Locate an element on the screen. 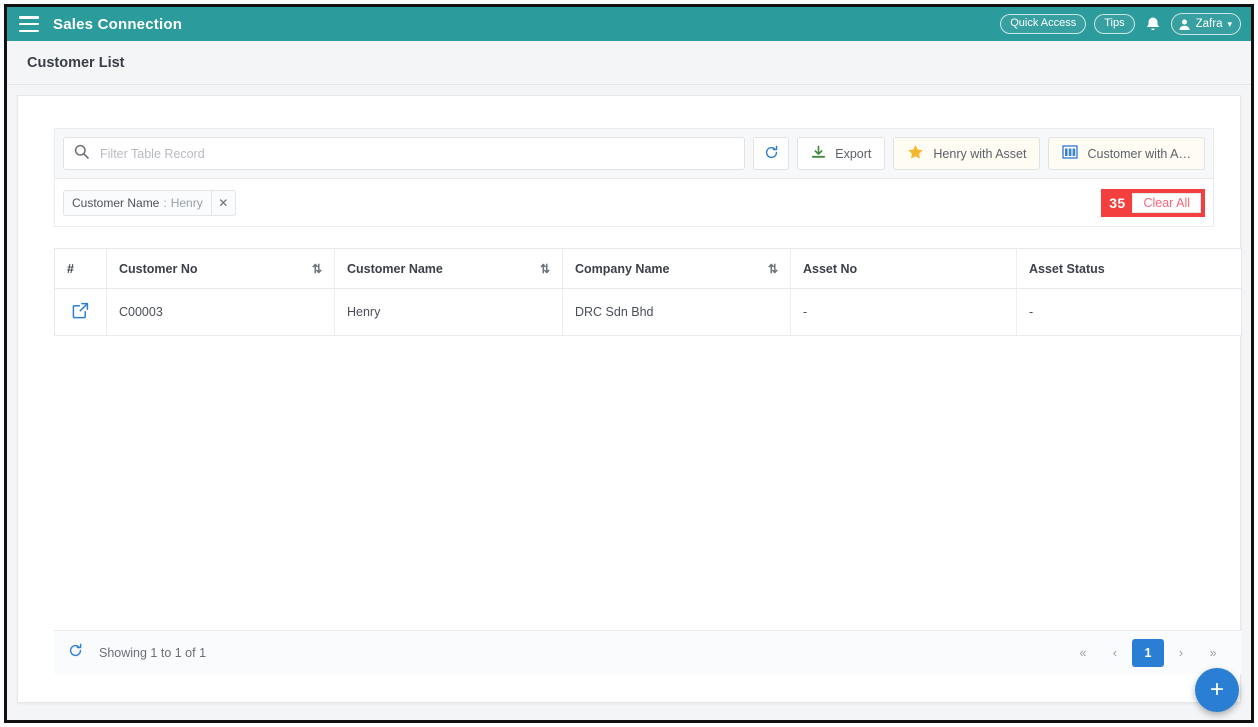 Image resolution: width=1258 pixels, height=727 pixels. table-header-index: # is located at coordinates (80, 268).